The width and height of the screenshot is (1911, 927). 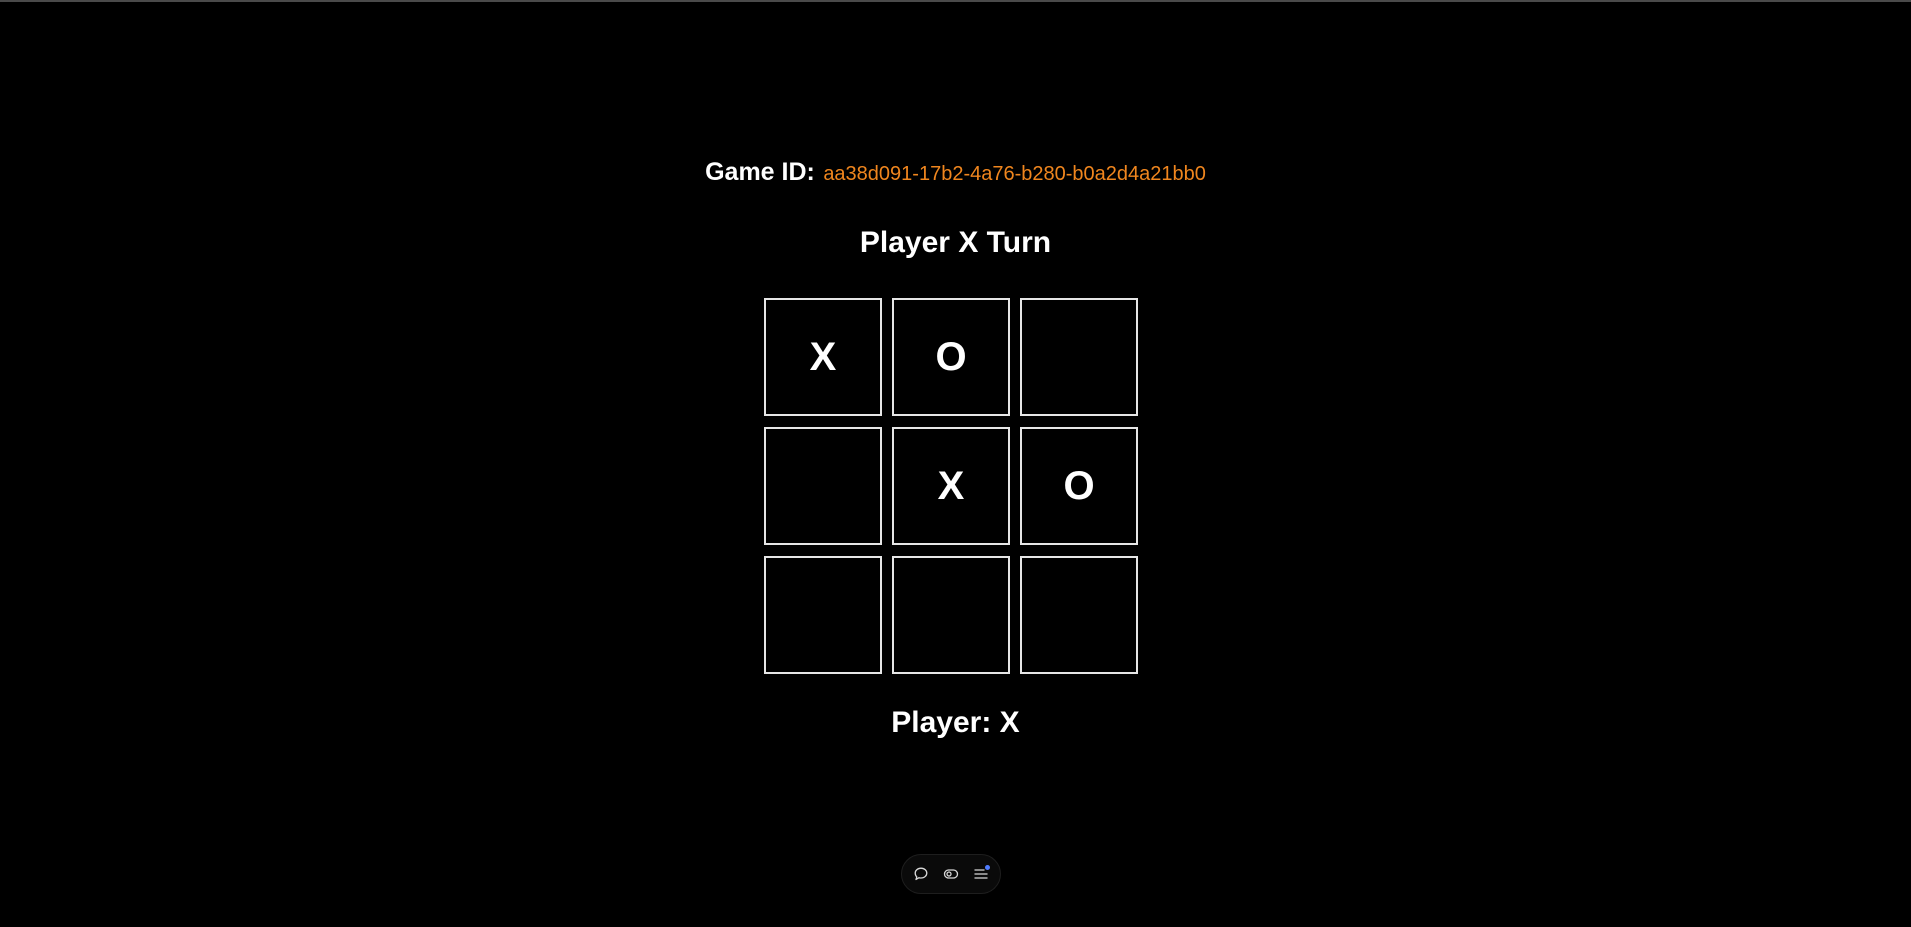 I want to click on toggle-icon, so click(x=951, y=874).